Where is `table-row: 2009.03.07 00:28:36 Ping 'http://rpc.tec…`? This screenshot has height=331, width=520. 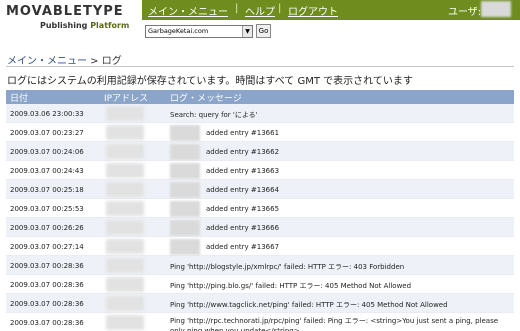
table-row: 2009.03.07 00:28:36 Ping 'http://rpc.tec… is located at coordinates (260, 322).